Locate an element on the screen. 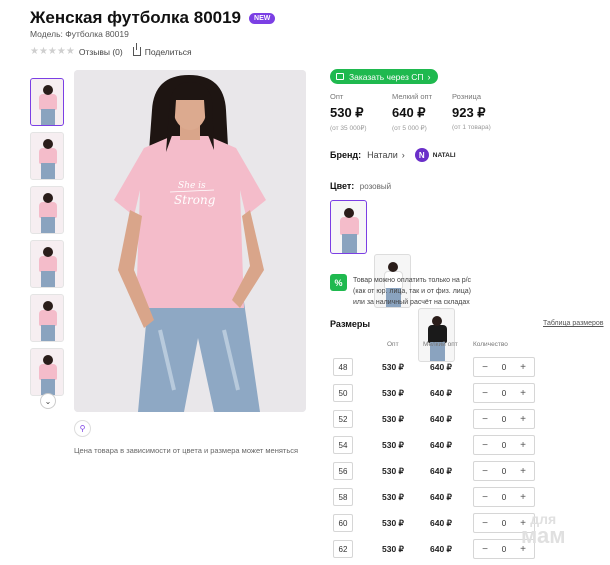  size-row: 60 530 ₽640 ₽ −0 + is located at coordinates (435, 524).